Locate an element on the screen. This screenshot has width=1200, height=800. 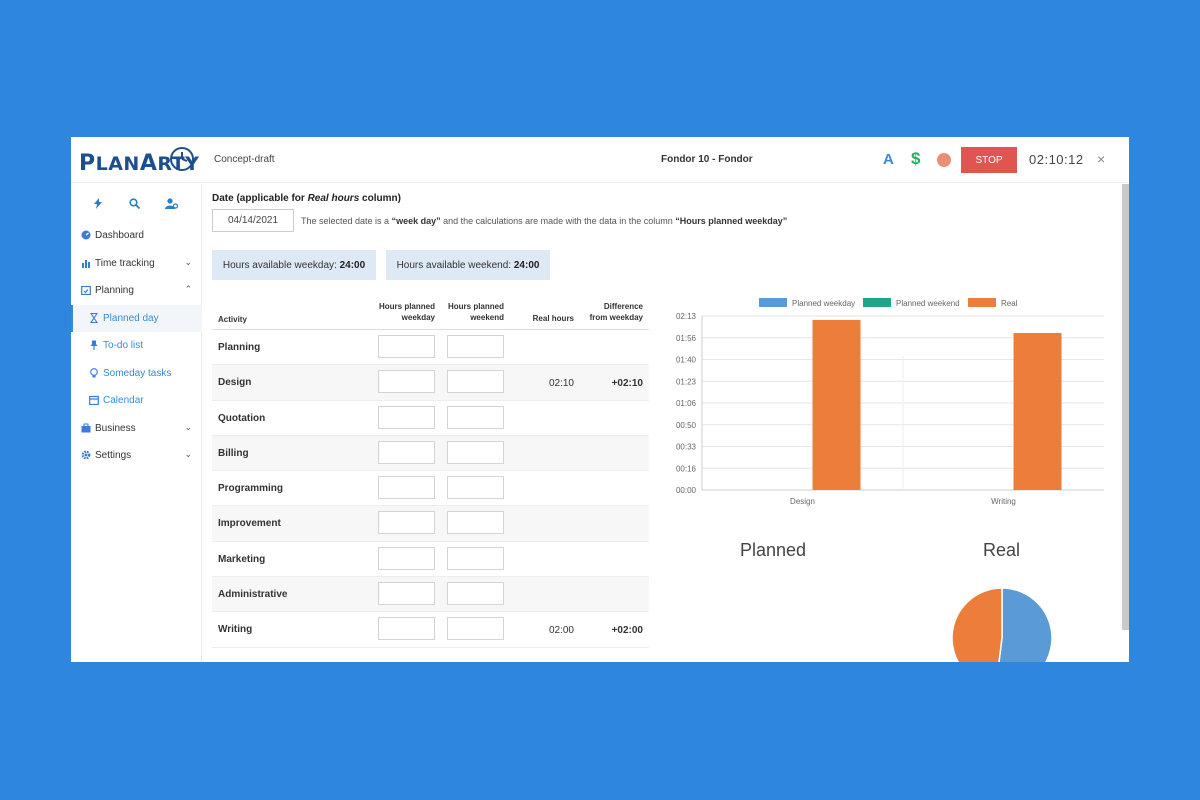
hours-available-weekday-box: Hours available weekday: 24:00 is located at coordinates (294, 265).